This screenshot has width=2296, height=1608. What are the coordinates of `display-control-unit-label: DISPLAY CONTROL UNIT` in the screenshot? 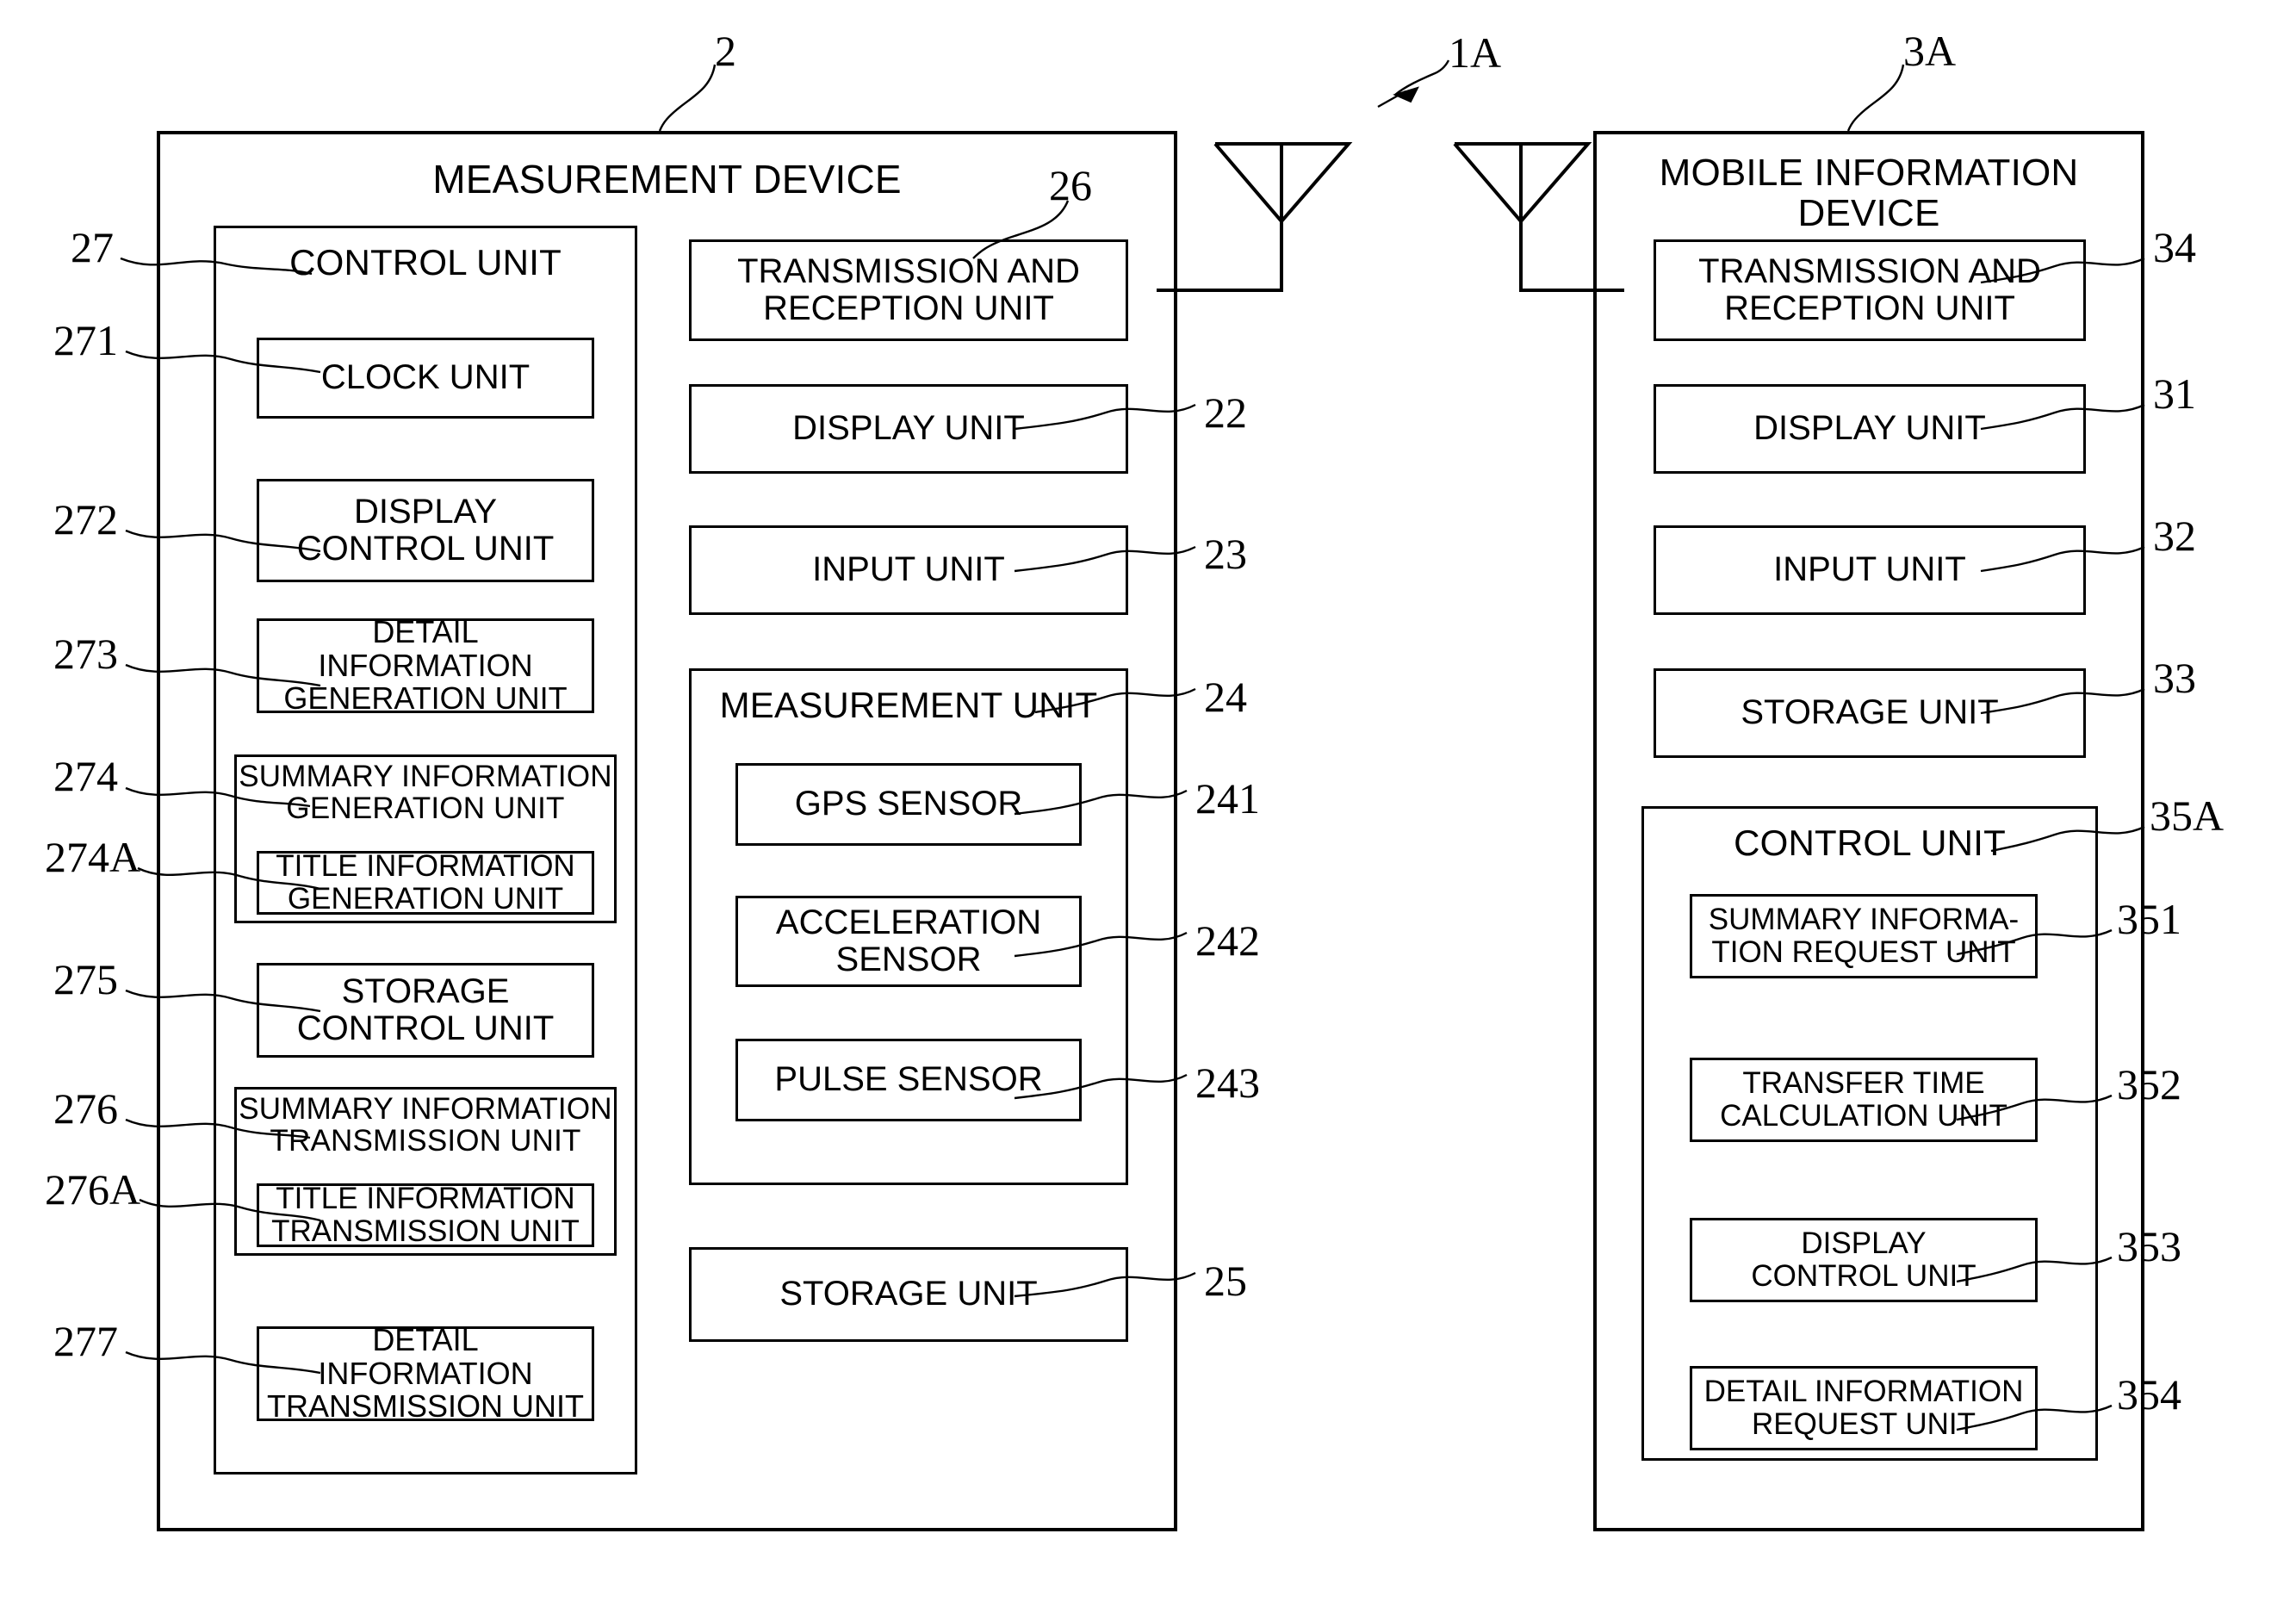 It's located at (425, 530).